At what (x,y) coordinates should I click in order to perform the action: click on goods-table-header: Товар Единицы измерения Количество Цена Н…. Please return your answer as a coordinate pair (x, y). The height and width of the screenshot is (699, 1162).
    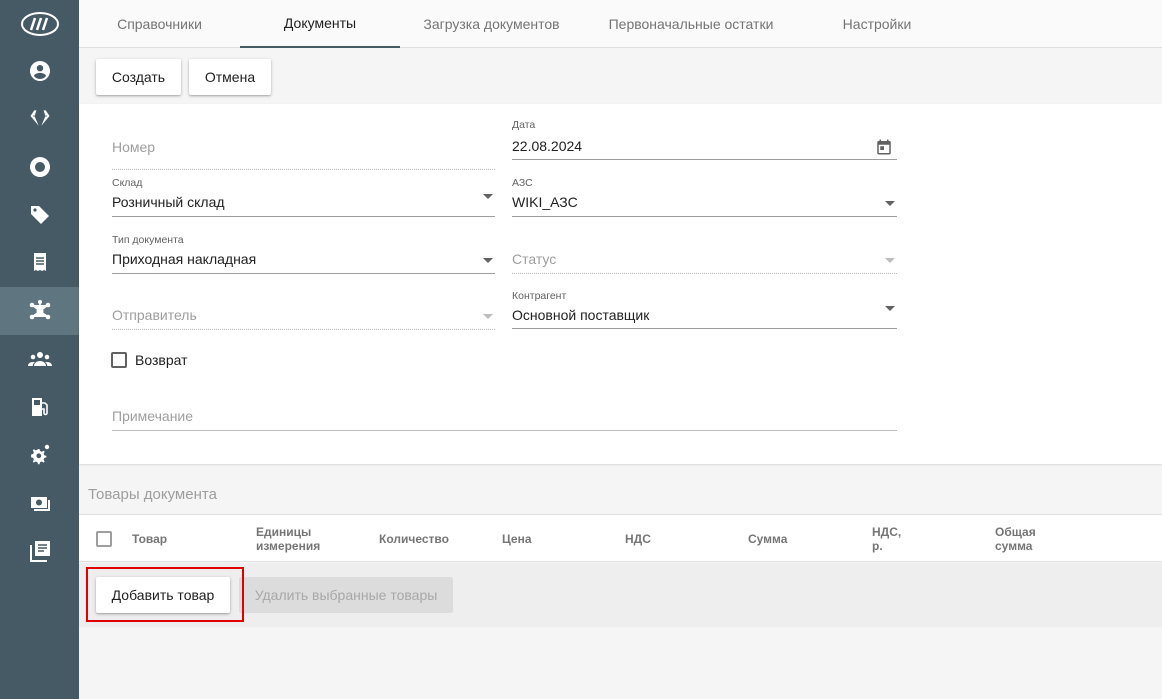
    Looking at the image, I should click on (620, 538).